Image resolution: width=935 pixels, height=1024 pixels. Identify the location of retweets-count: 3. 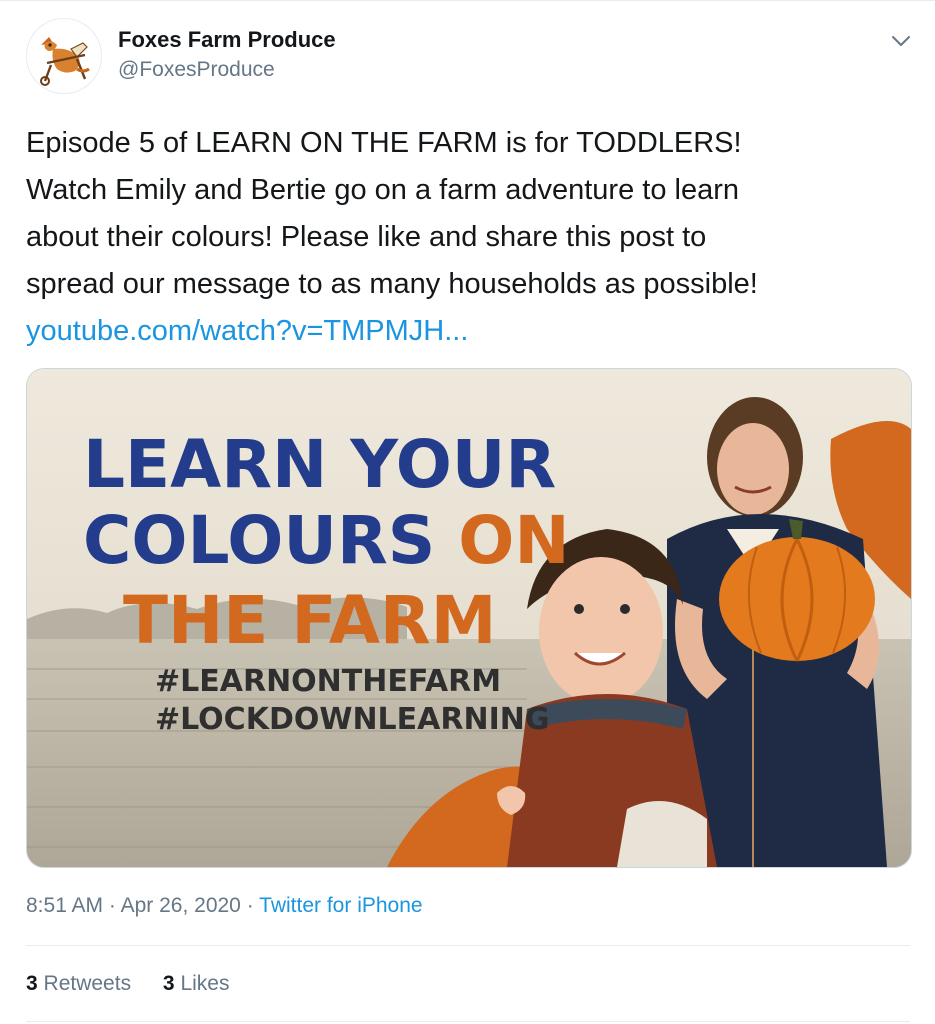
(32, 983).